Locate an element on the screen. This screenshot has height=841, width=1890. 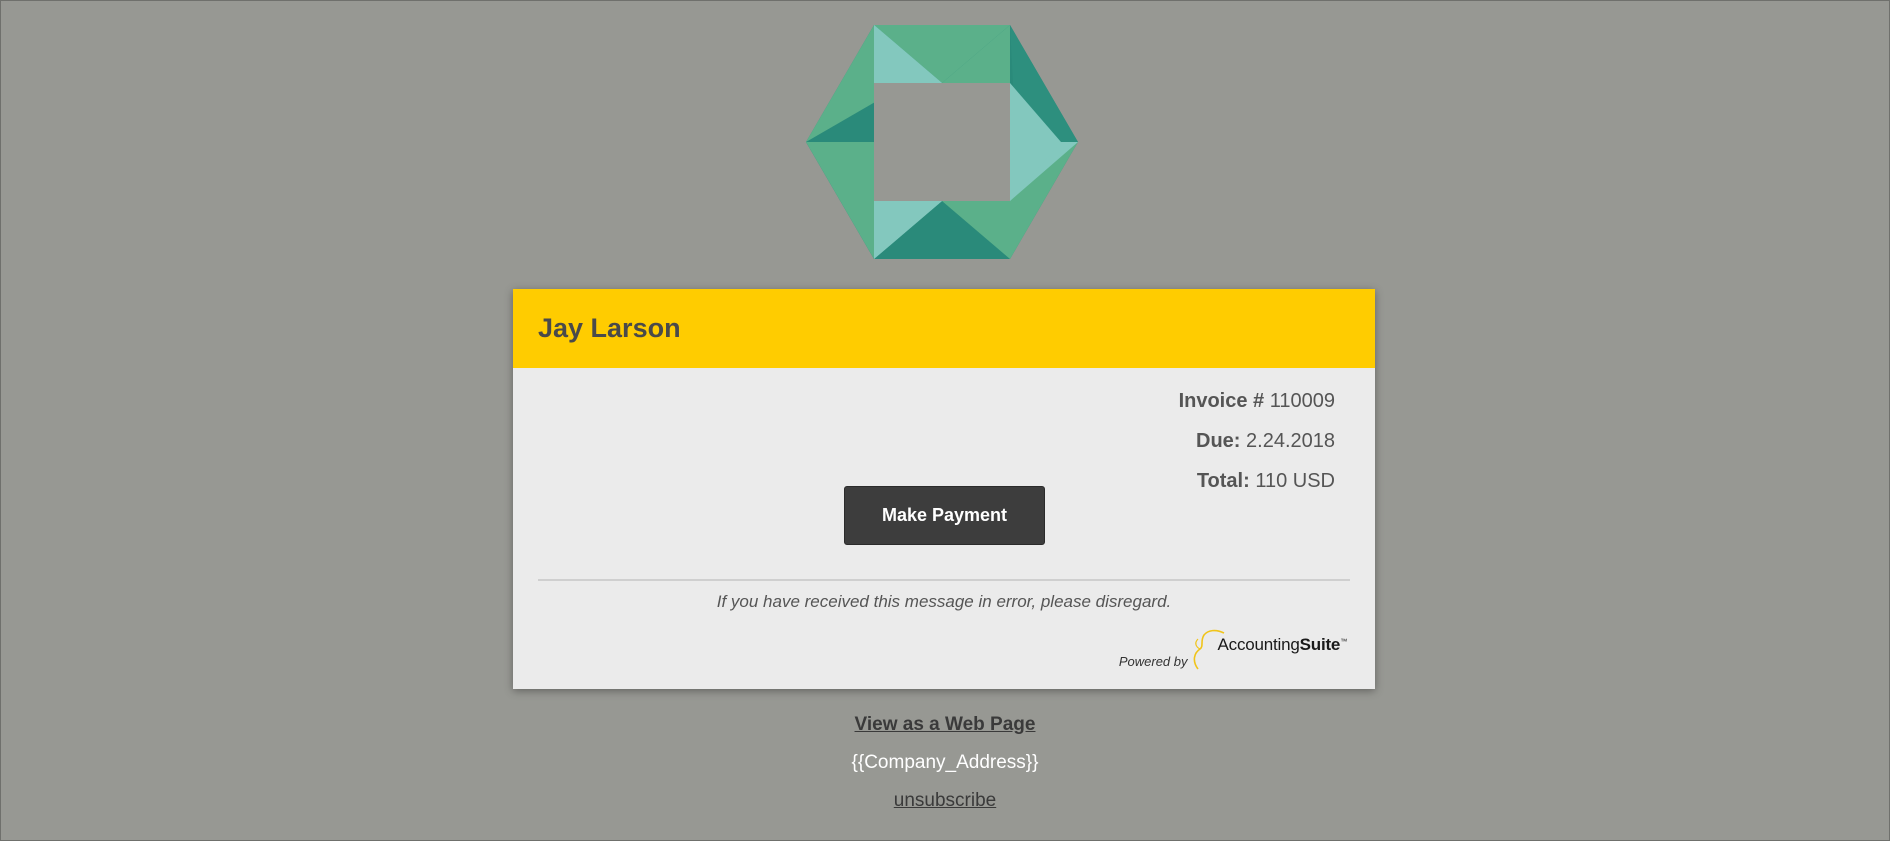
due-date-label: Due: is located at coordinates (1218, 441).